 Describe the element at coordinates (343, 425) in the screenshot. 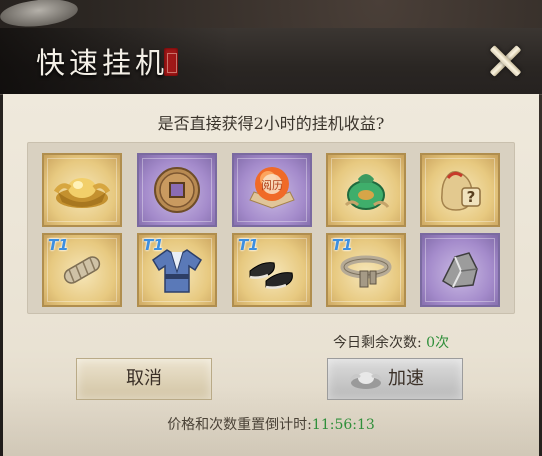

I see `reset-time: 11:56:13` at that location.